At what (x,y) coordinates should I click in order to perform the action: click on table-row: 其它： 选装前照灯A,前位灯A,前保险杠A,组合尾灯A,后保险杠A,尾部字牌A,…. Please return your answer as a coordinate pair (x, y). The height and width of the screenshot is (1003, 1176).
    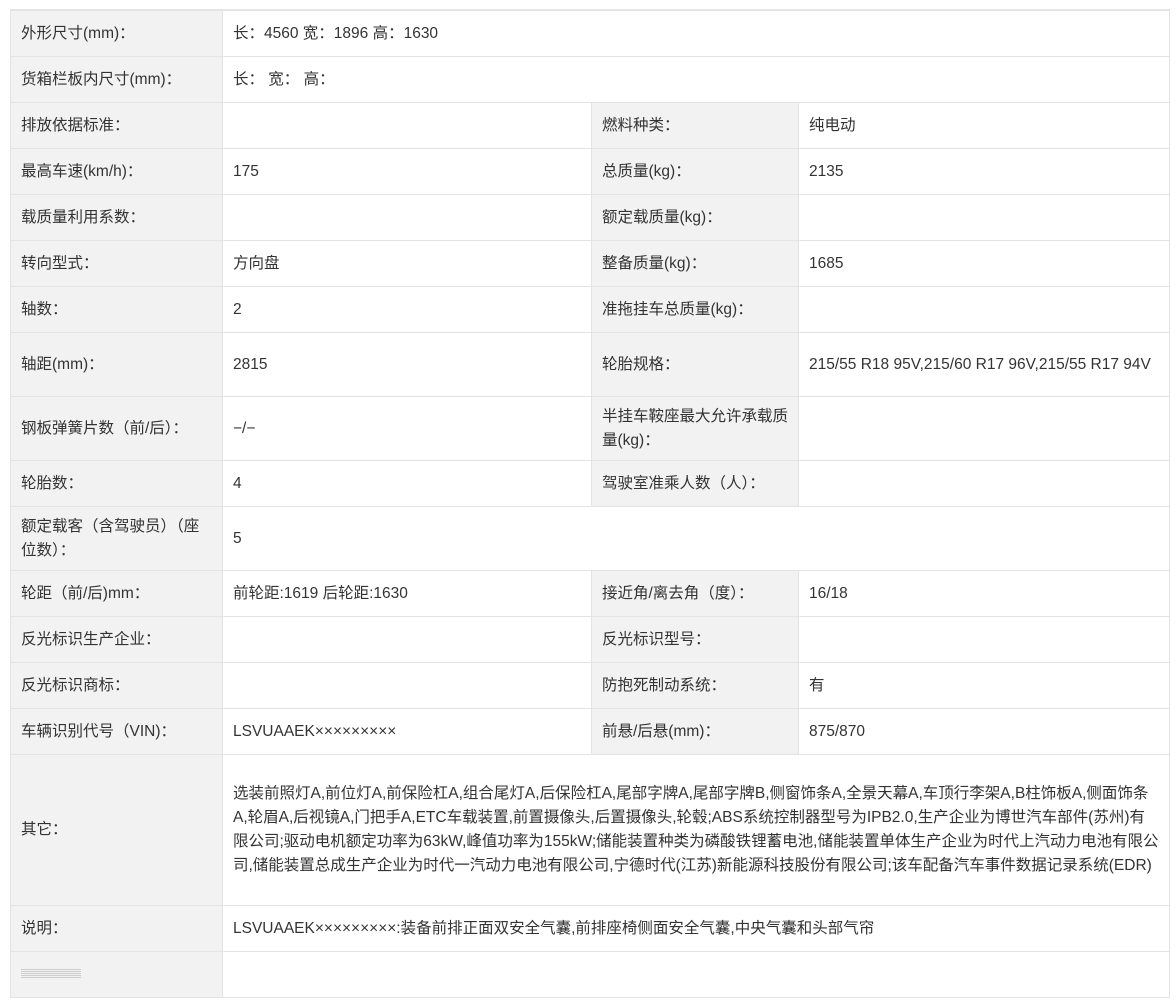
    Looking at the image, I should click on (590, 830).